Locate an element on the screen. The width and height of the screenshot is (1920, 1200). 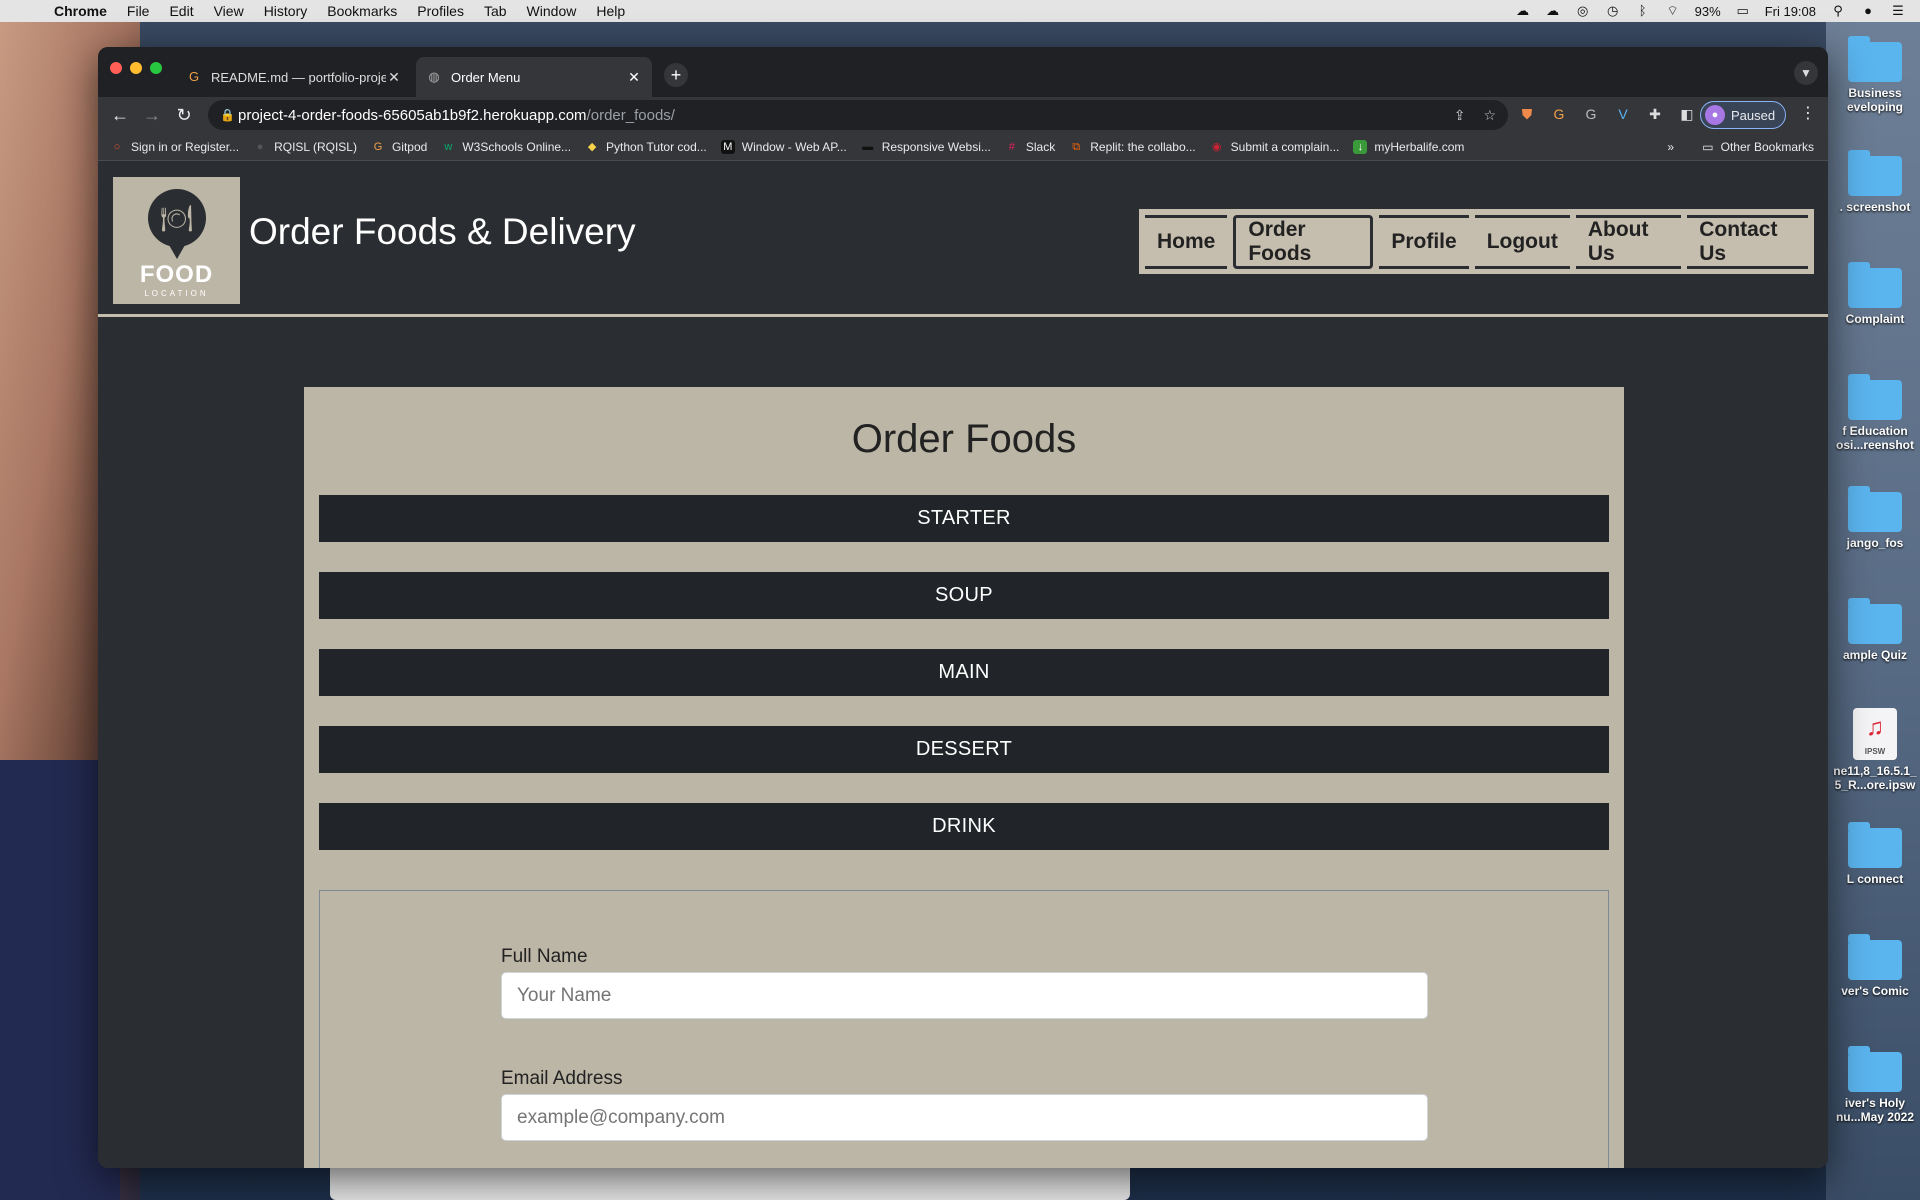
menu-kebab-icon: ⋮ is located at coordinates (1808, 113).